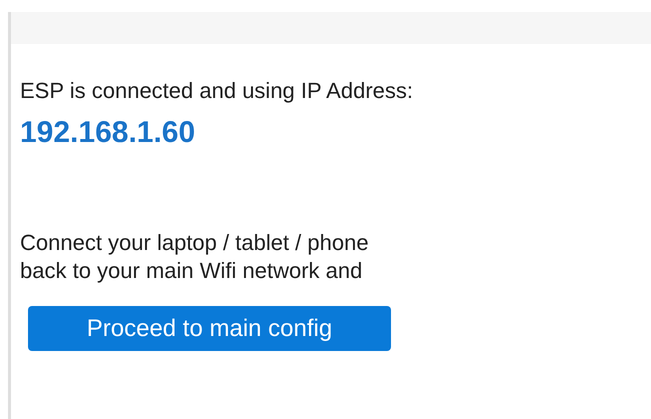  I want to click on status-text: ESP is connected and using IP Address:, so click(217, 91).